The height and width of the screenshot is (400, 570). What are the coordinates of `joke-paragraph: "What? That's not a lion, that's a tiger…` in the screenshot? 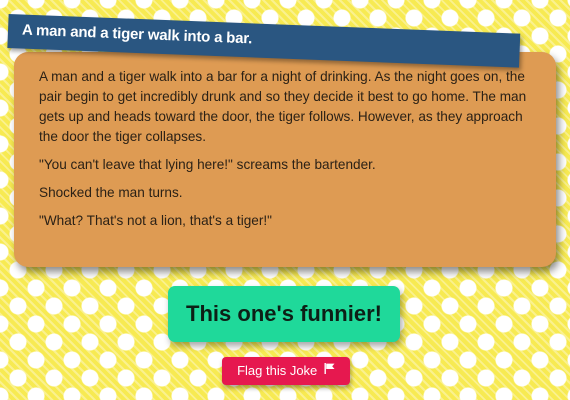 It's located at (155, 220).